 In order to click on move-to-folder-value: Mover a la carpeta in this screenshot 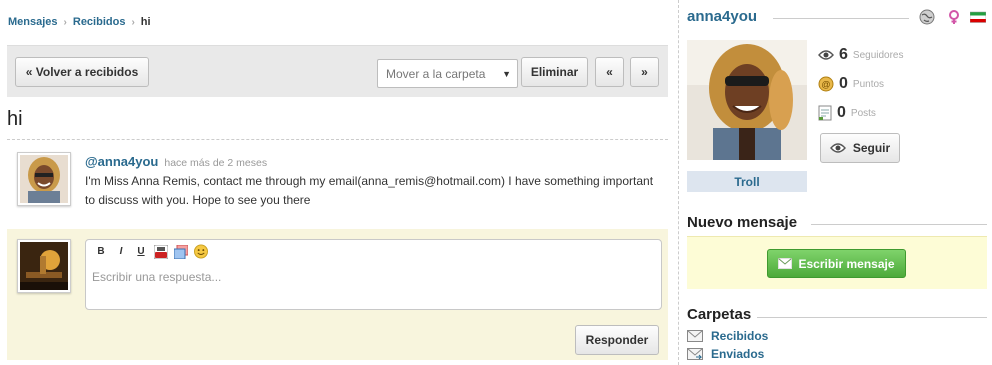, I will do `click(436, 73)`.